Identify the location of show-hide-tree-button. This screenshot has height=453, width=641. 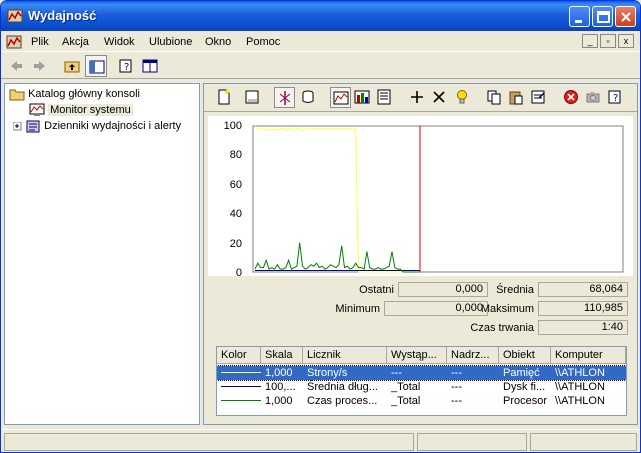
(96, 66).